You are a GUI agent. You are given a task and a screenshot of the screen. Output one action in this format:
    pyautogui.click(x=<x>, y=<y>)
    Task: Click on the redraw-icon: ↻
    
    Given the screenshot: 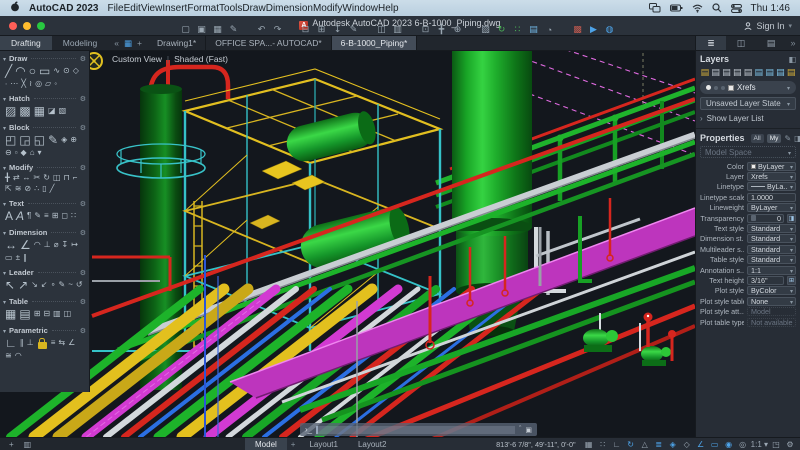 What is the action you would take?
    pyautogui.click(x=501, y=29)
    